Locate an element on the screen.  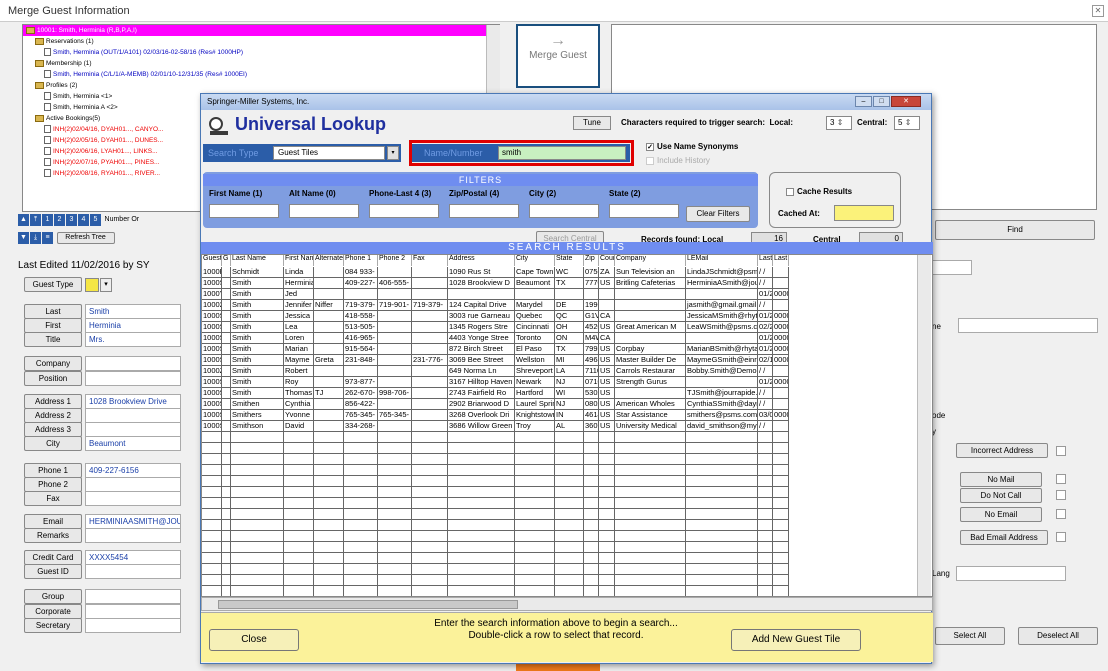
grid-cell: 0000 is located at coordinates (781, 415).